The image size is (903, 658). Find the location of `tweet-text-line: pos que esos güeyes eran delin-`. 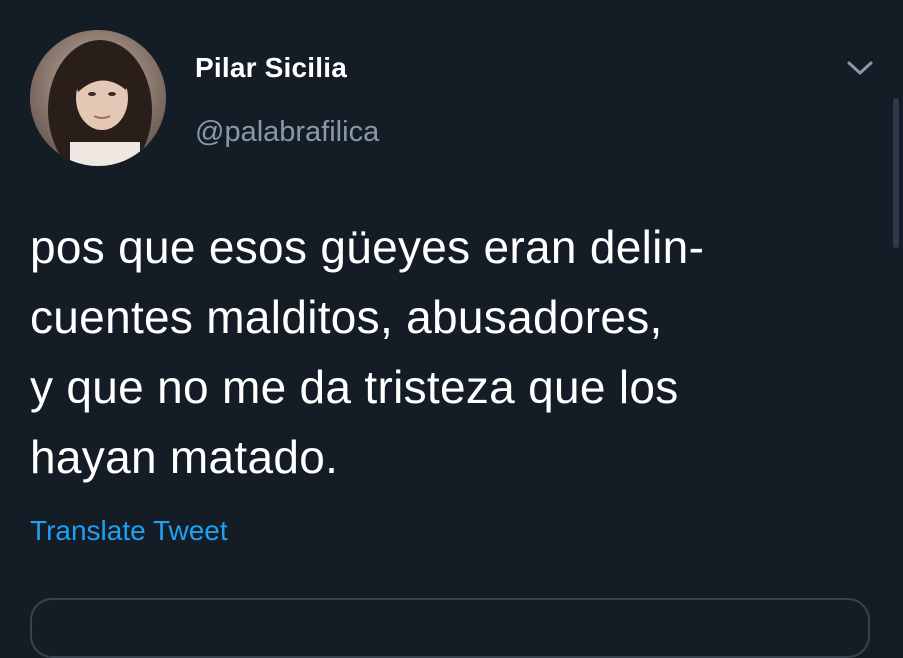

tweet-text-line: pos que esos güeyes eran delin- is located at coordinates (367, 247).